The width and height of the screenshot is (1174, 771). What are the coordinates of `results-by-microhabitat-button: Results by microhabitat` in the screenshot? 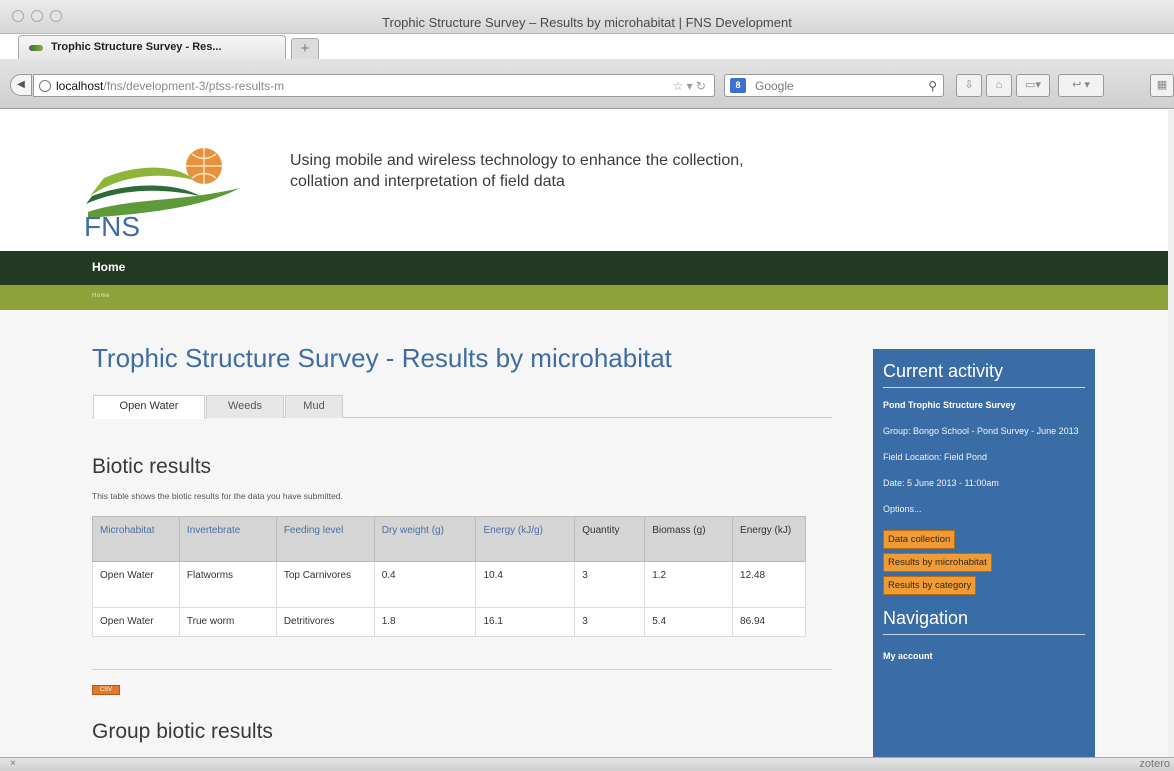 It's located at (937, 562).